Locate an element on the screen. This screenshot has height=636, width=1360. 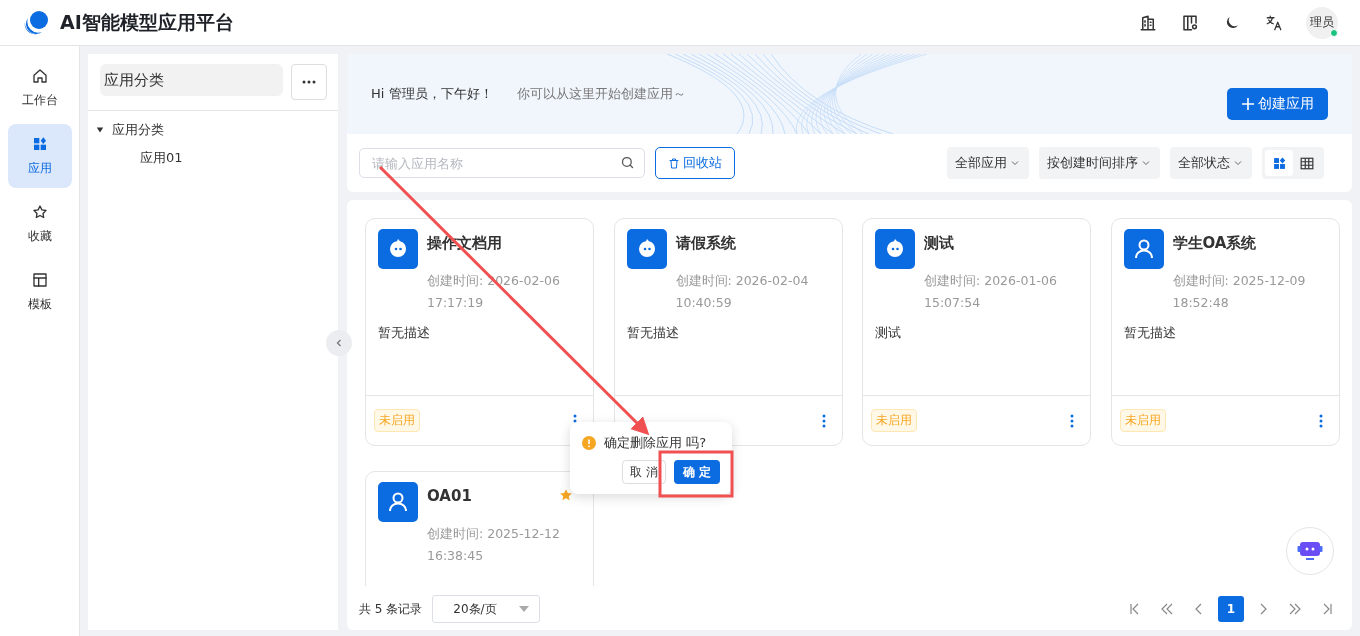
plus-icon is located at coordinates (1248, 104).